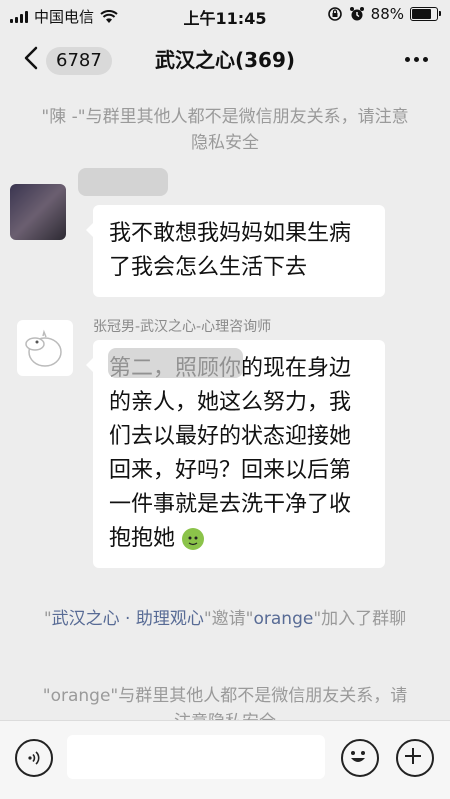 This screenshot has height=799, width=450. What do you see at coordinates (182, 327) in the screenshot?
I see `sender-nickname-2: 张冠男-武汉之心-心理咨询师` at bounding box center [182, 327].